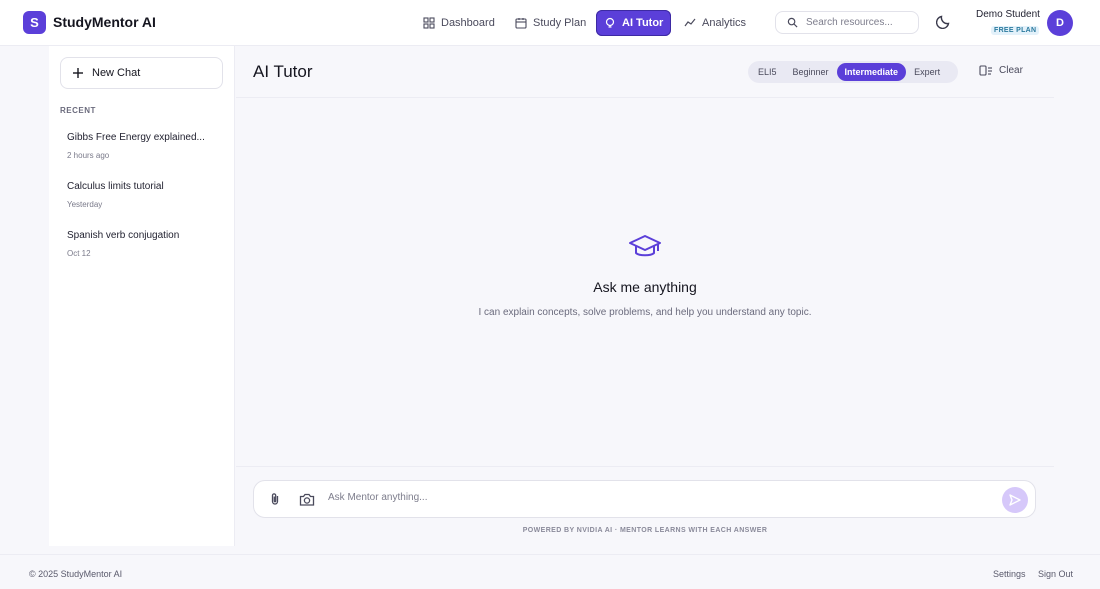 Image resolution: width=1100 pixels, height=589 pixels. I want to click on search-box, so click(847, 22).